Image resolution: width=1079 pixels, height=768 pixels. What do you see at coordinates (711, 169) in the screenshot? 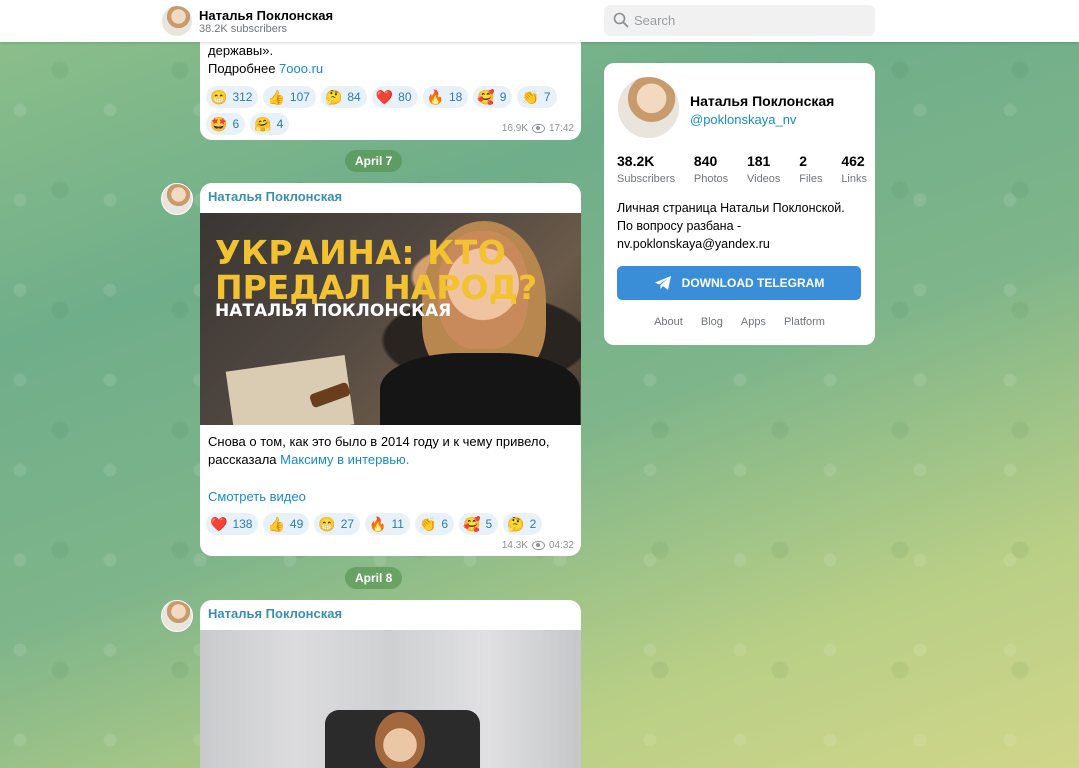
I see `stat-photos: 840 Photos` at bounding box center [711, 169].